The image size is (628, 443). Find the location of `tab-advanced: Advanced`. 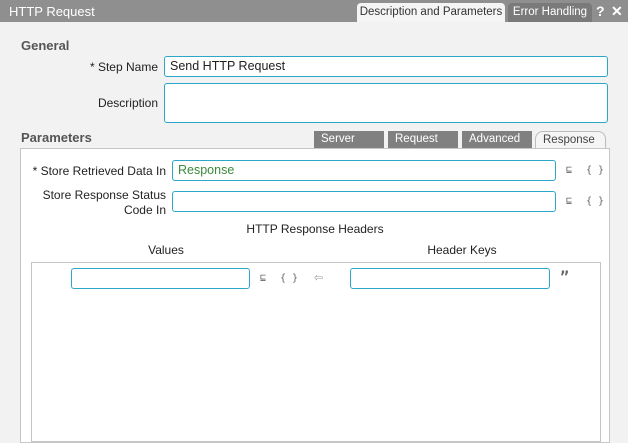

tab-advanced: Advanced is located at coordinates (497, 139).